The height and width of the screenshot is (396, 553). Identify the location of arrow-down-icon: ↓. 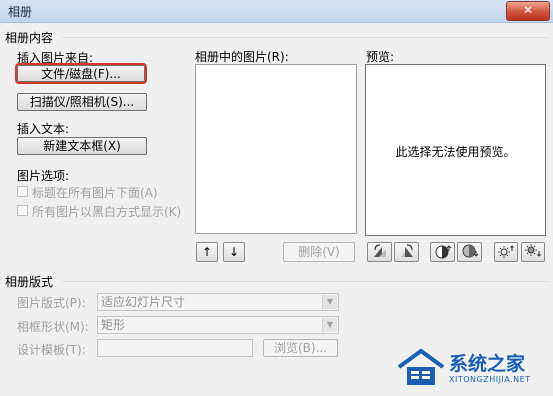
(234, 252).